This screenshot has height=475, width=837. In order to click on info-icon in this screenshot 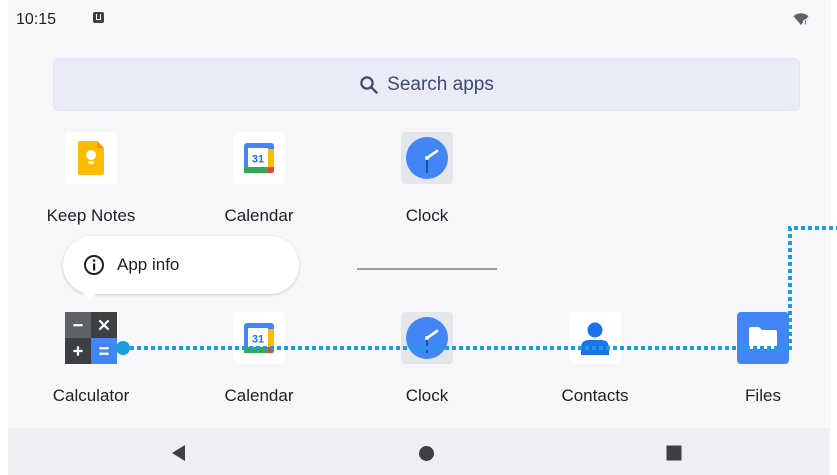, I will do `click(94, 265)`.